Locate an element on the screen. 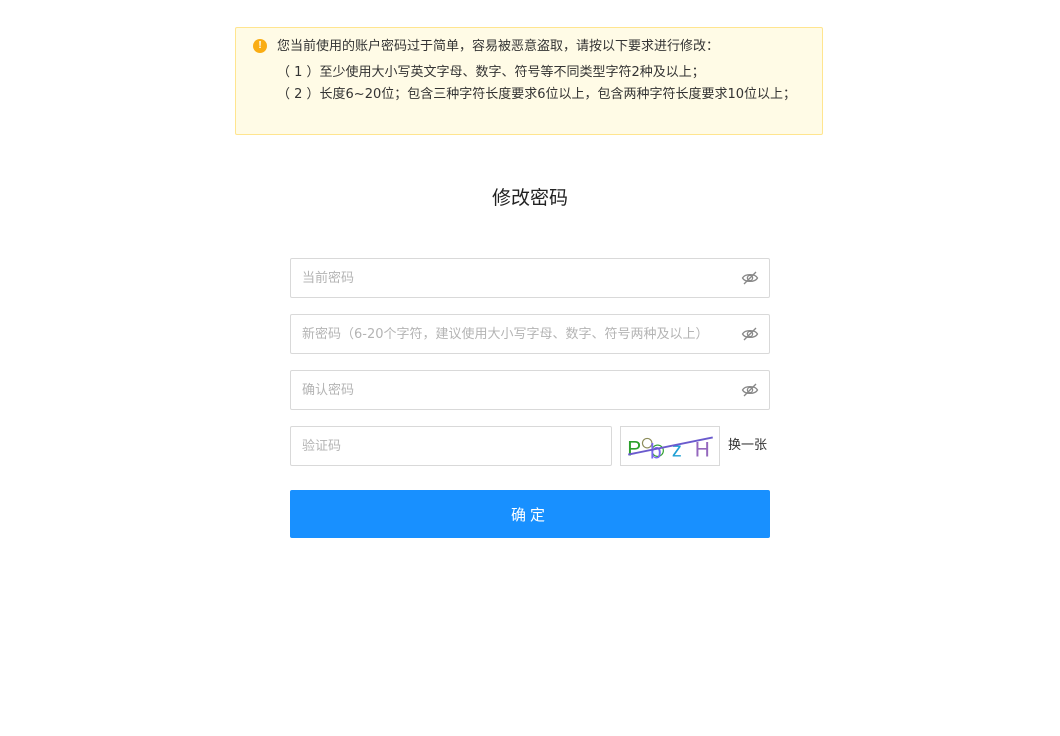 The image size is (1060, 736). refresh-captcha-link: 换一张 is located at coordinates (747, 446).